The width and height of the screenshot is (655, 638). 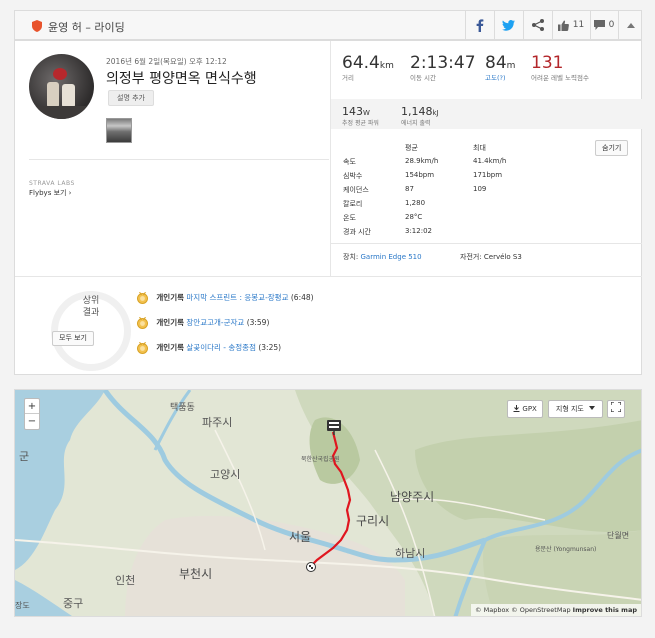 What do you see at coordinates (32, 421) in the screenshot?
I see `zoom-out-button: −` at bounding box center [32, 421].